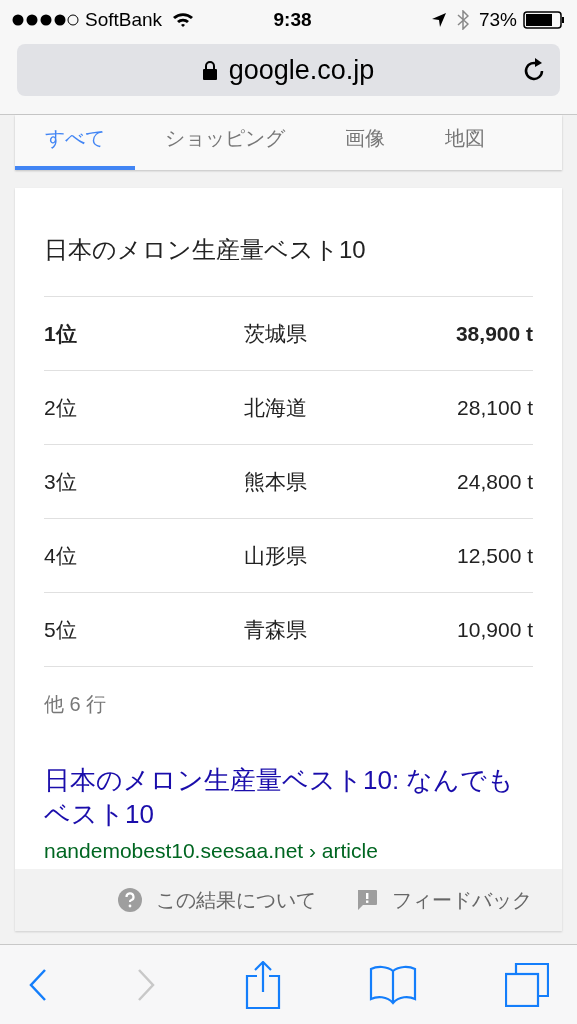 The width and height of the screenshot is (577, 1024). What do you see at coordinates (392, 984) in the screenshot?
I see `bookmarks-icon` at bounding box center [392, 984].